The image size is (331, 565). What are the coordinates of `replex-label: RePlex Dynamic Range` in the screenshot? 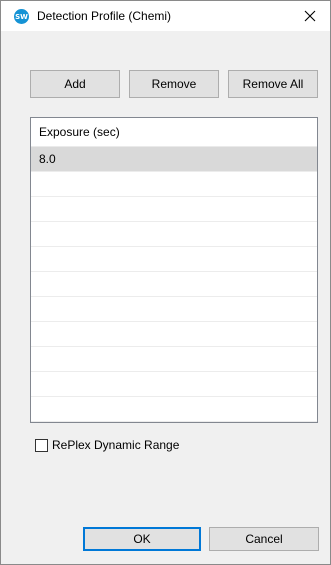 It's located at (116, 445).